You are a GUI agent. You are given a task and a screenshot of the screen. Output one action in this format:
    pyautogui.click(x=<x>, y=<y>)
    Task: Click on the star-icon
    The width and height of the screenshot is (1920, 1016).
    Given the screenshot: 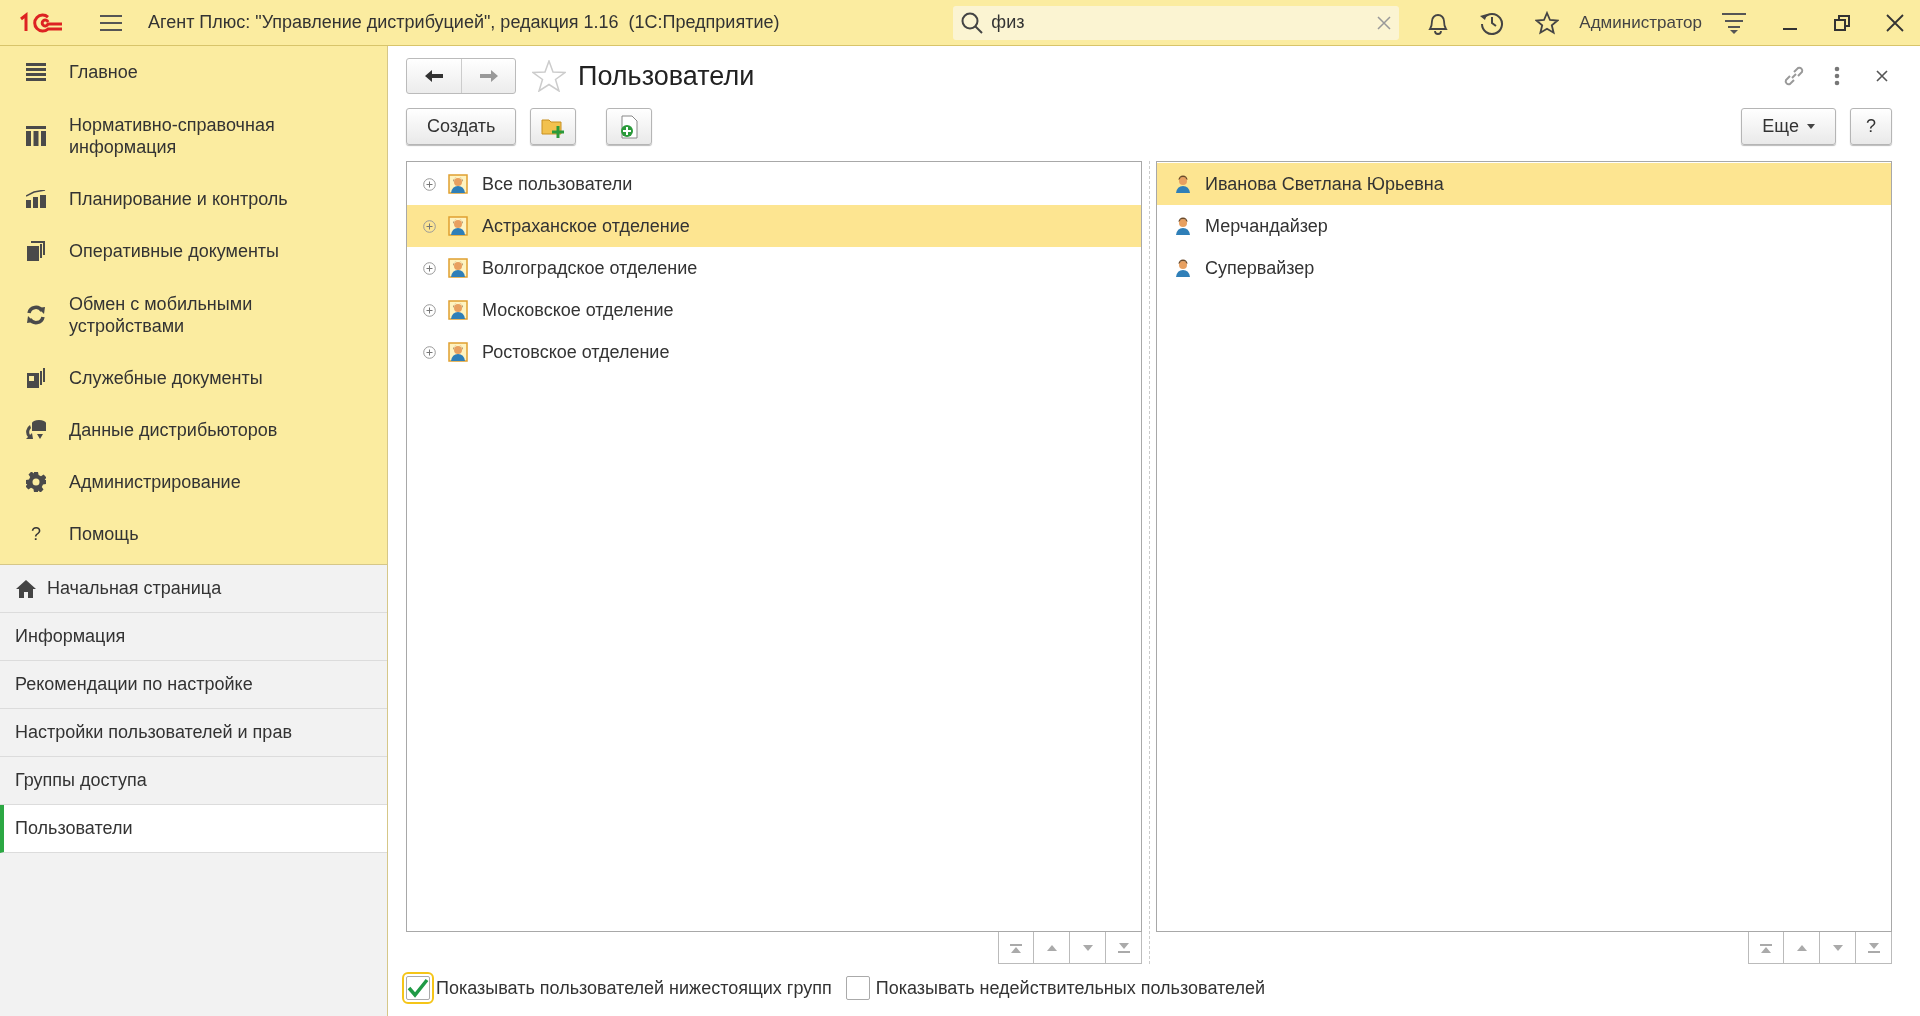 What is the action you would take?
    pyautogui.click(x=1547, y=22)
    